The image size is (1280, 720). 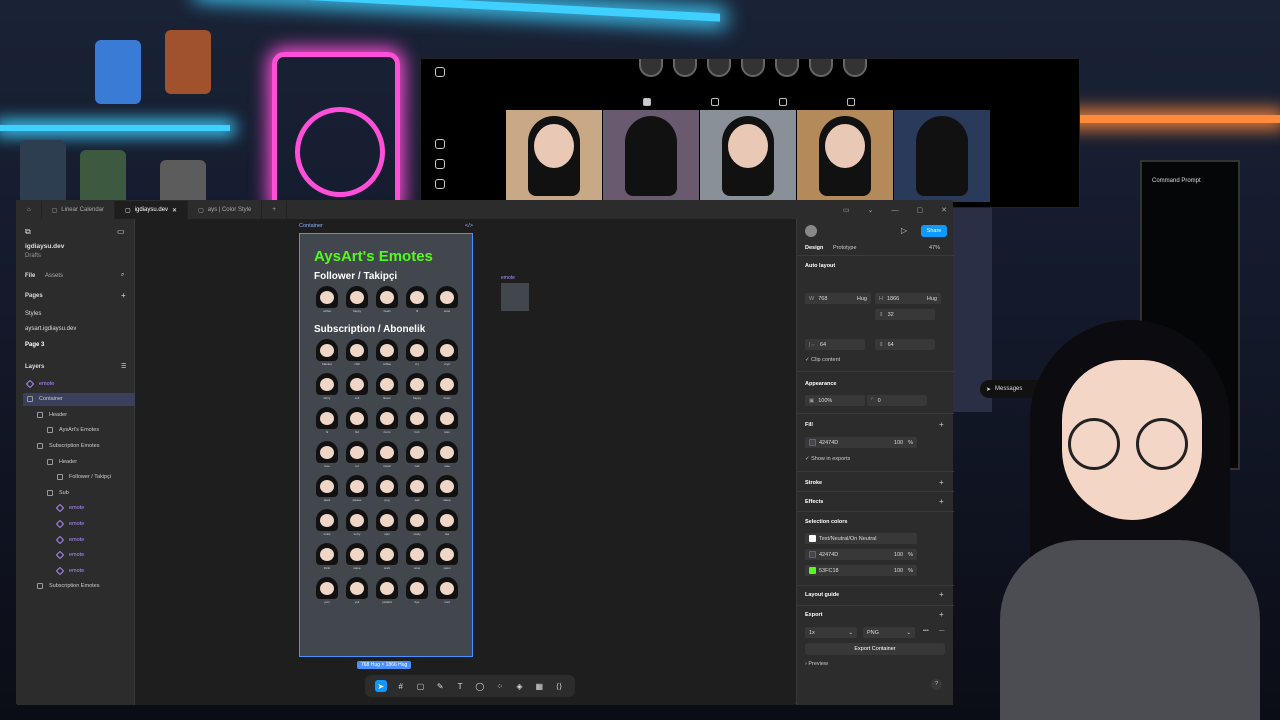 I want to click on home-tab: ⌂, so click(x=29, y=210).